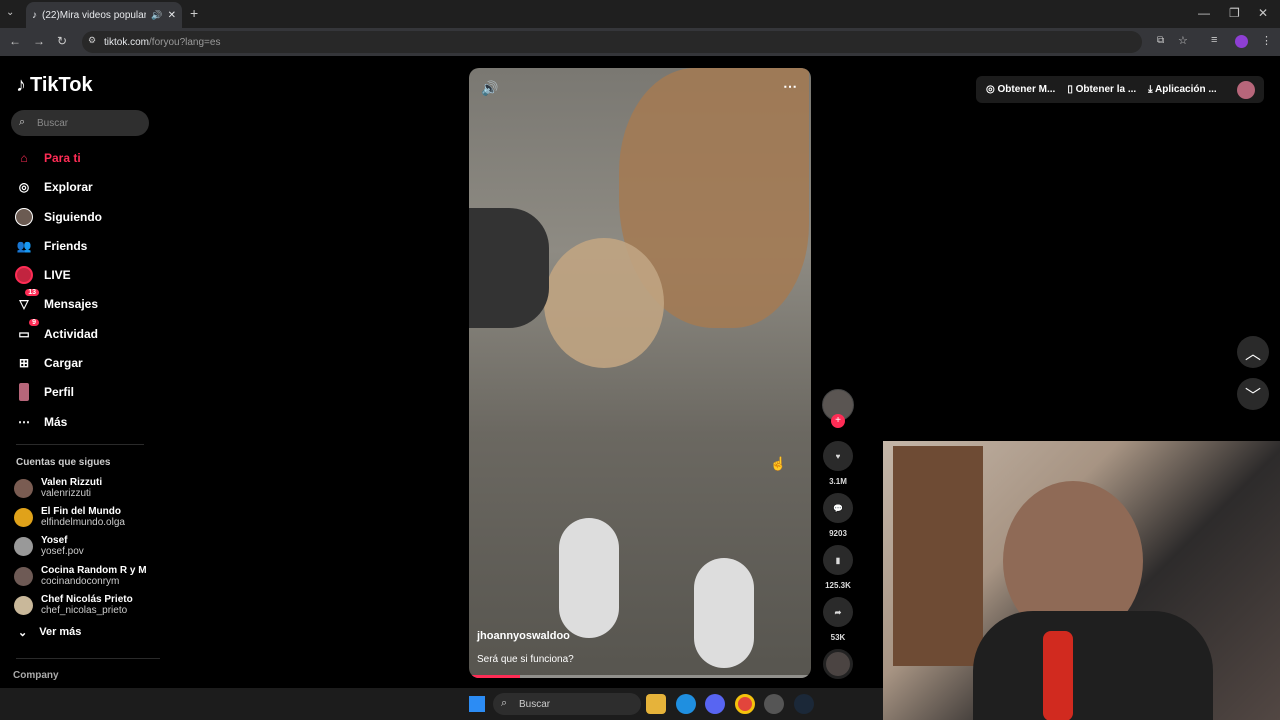 Image resolution: width=1280 pixels, height=720 pixels. I want to click on followed-account: El Fin del Mundo elfindelmundo.olga, so click(89, 517).